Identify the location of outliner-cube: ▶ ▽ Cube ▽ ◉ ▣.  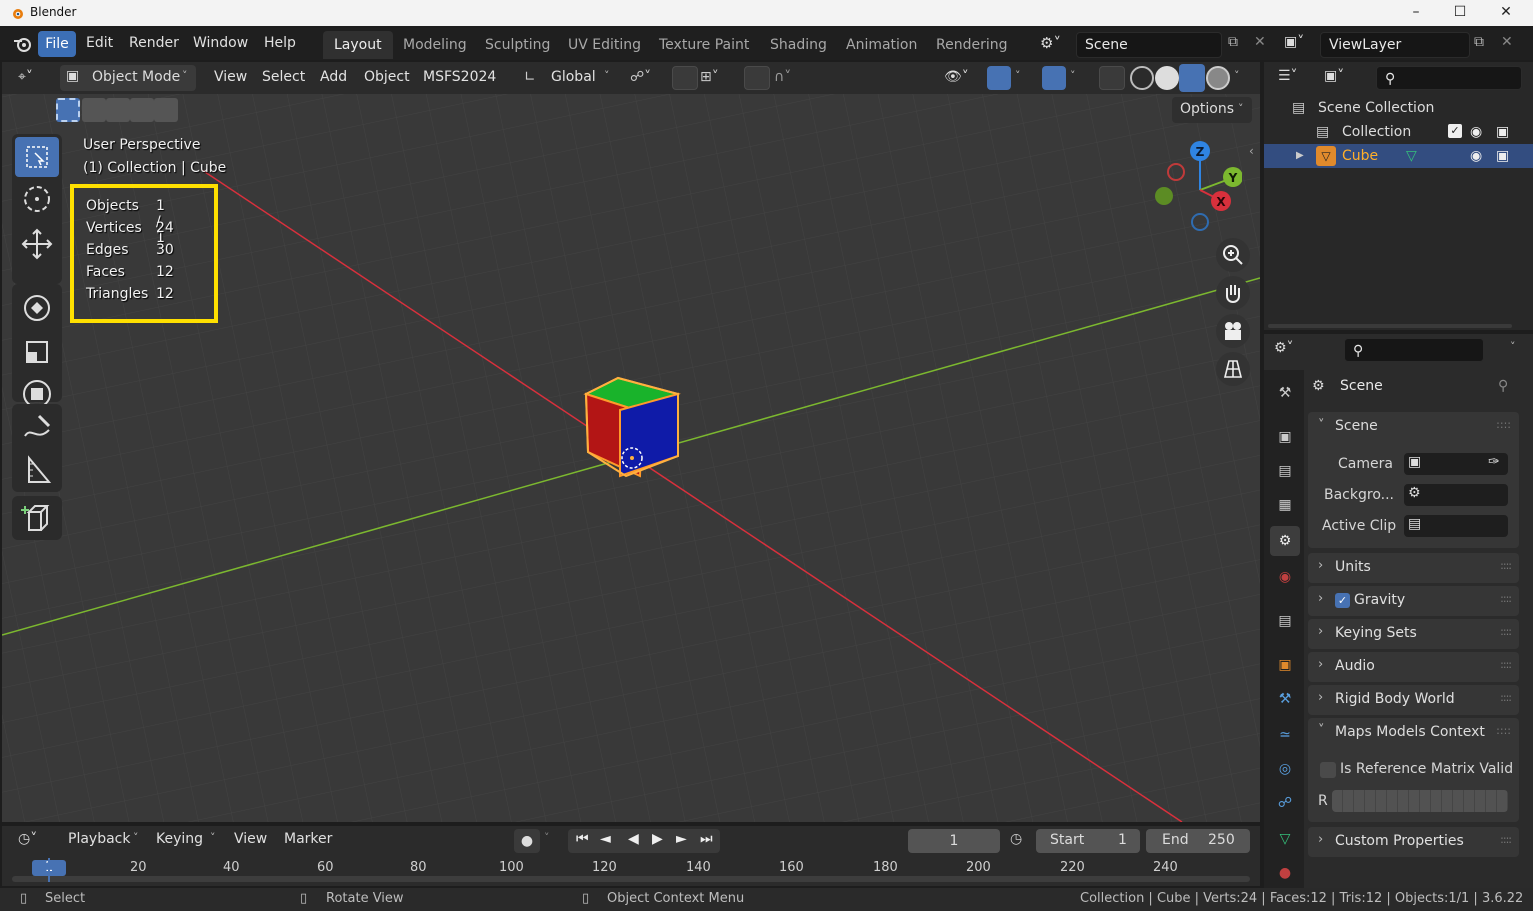
(1398, 156).